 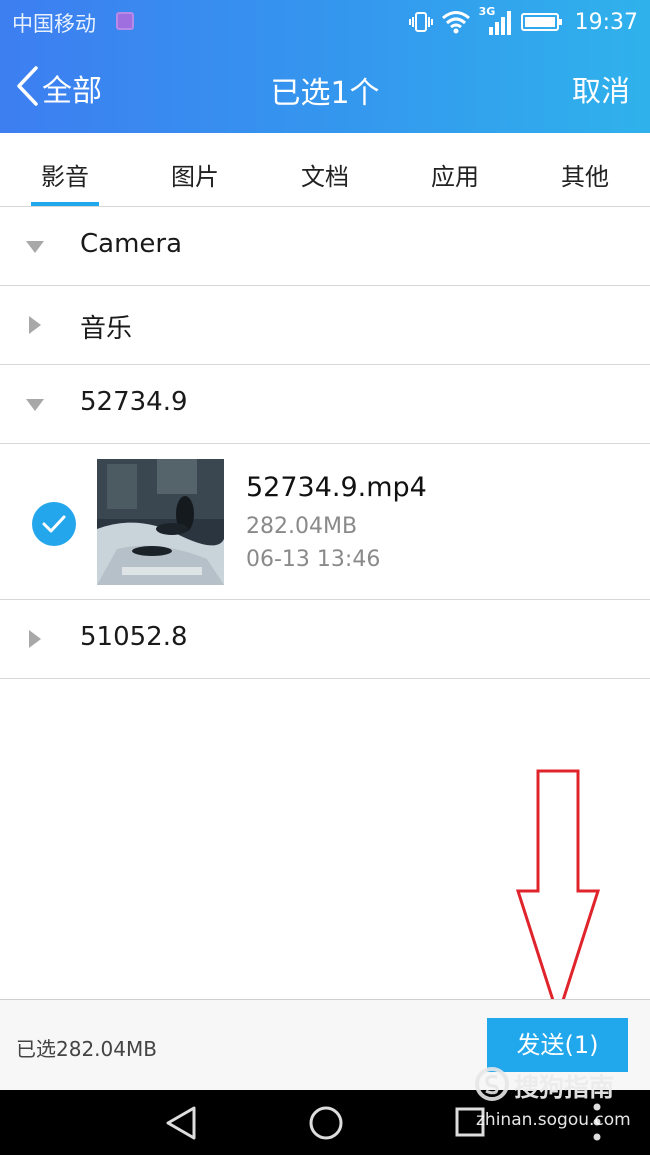 What do you see at coordinates (131, 244) in the screenshot?
I see `folder-label: Camera` at bounding box center [131, 244].